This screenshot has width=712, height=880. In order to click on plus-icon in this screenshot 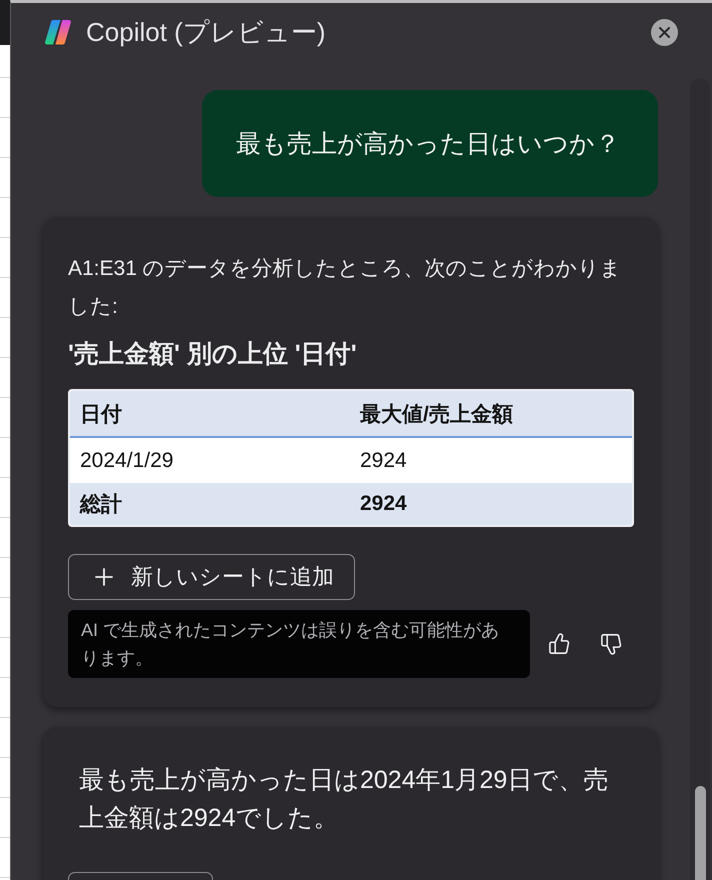, I will do `click(104, 577)`.